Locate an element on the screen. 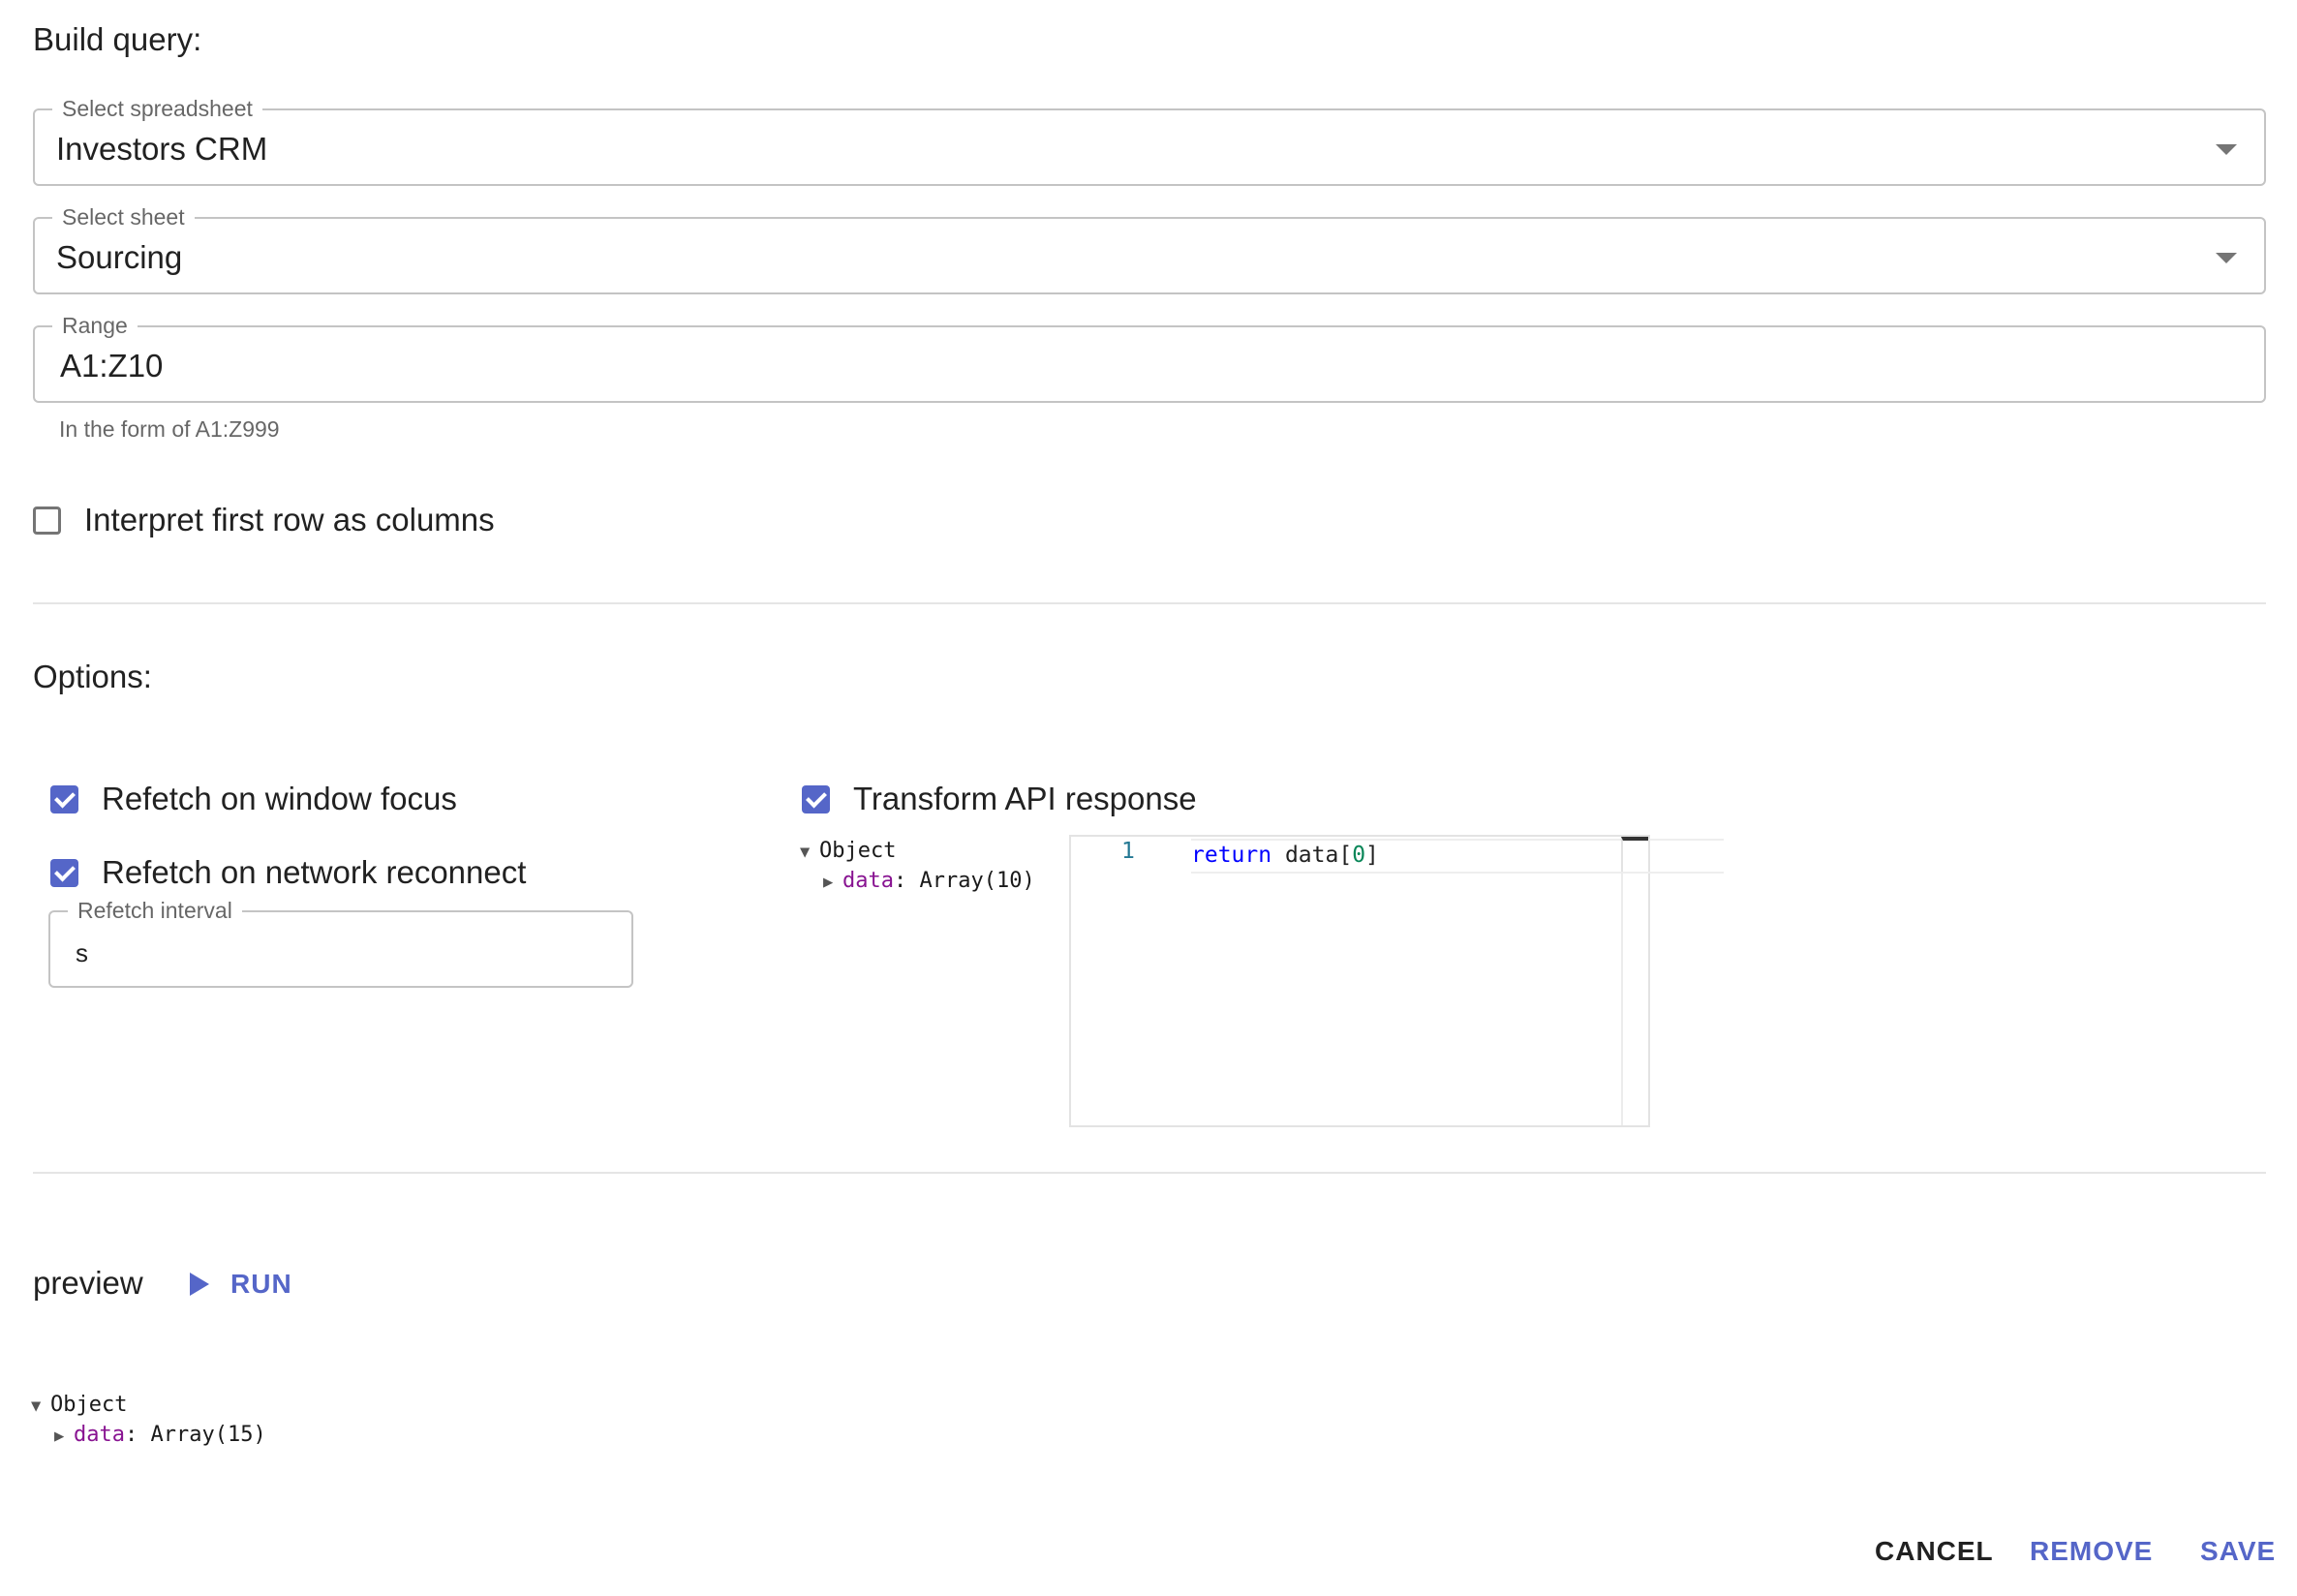 The width and height of the screenshot is (2297, 1596). options-title: Options: is located at coordinates (92, 676).